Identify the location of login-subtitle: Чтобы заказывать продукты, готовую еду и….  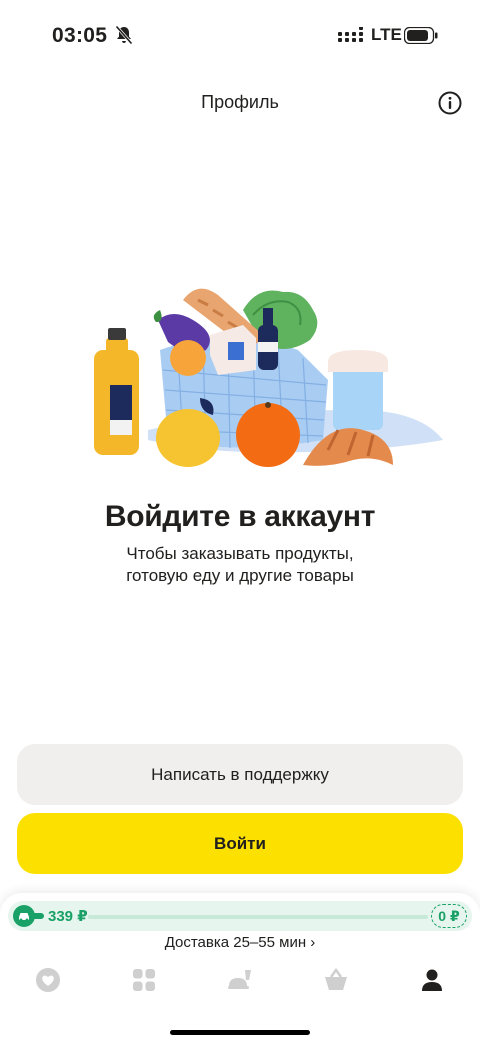
(240, 565).